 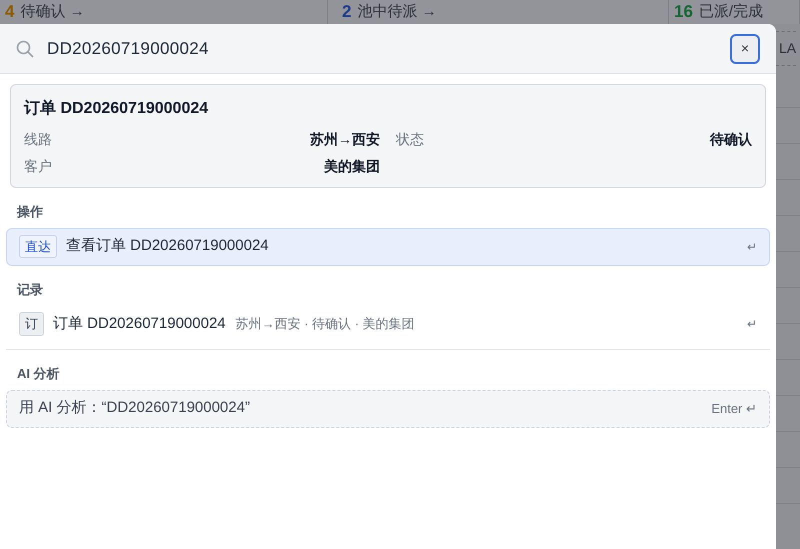 I want to click on field-label: 客户, so click(x=38, y=166).